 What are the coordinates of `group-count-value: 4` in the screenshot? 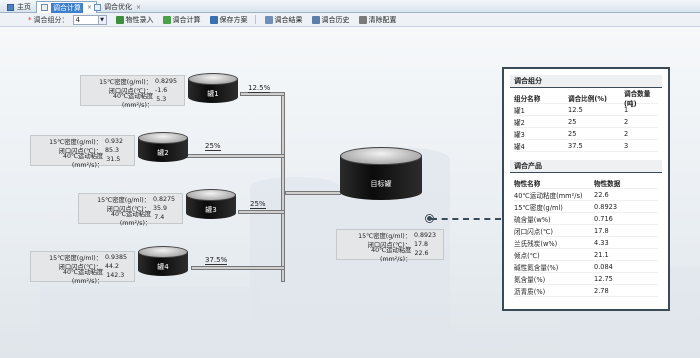 It's located at (77, 19).